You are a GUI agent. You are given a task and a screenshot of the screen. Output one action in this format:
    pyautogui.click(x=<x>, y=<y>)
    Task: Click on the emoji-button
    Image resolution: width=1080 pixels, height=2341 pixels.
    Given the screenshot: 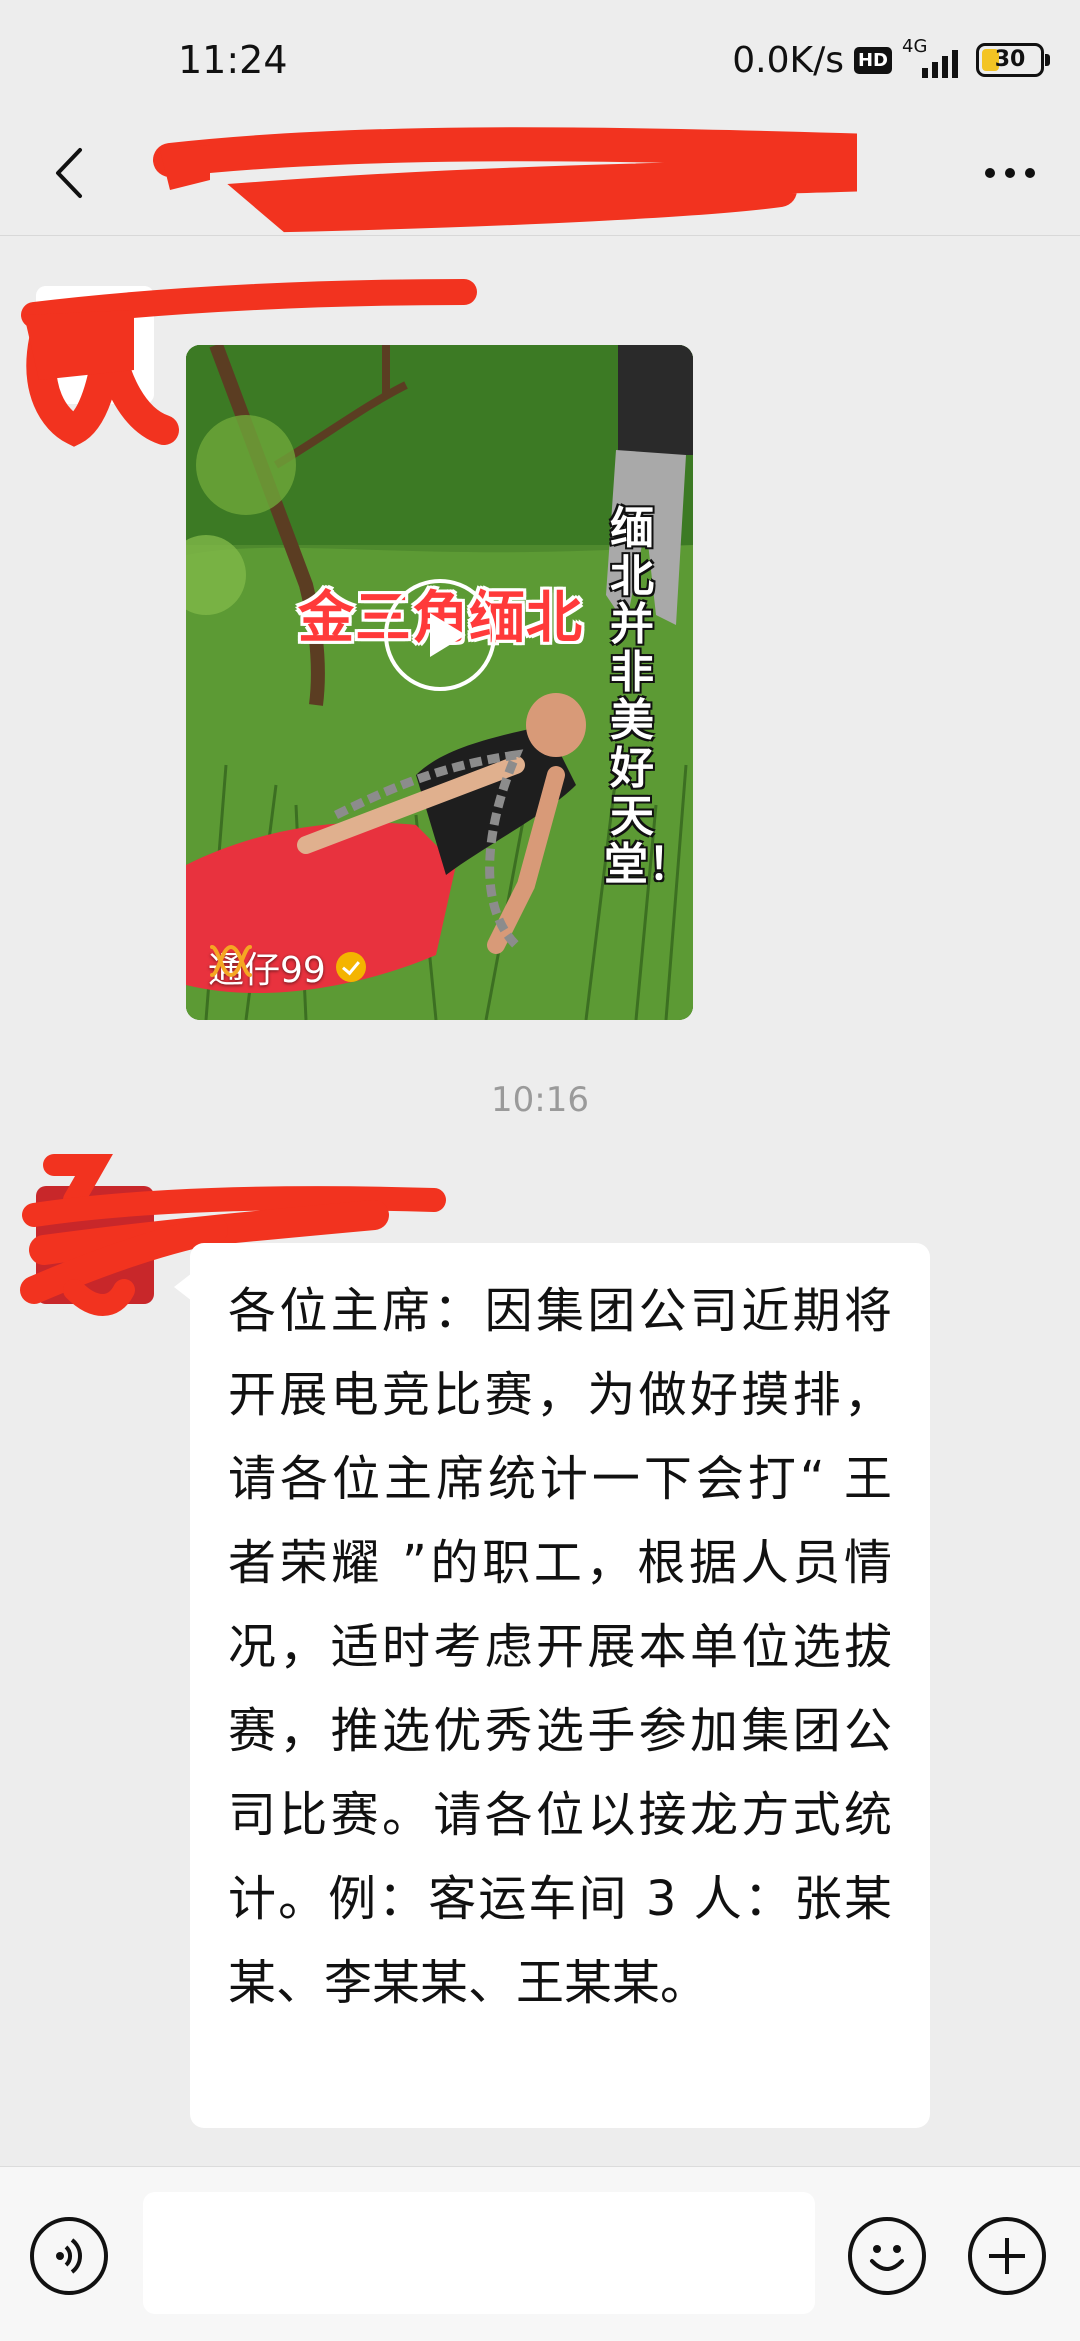 What is the action you would take?
    pyautogui.click(x=887, y=2256)
    